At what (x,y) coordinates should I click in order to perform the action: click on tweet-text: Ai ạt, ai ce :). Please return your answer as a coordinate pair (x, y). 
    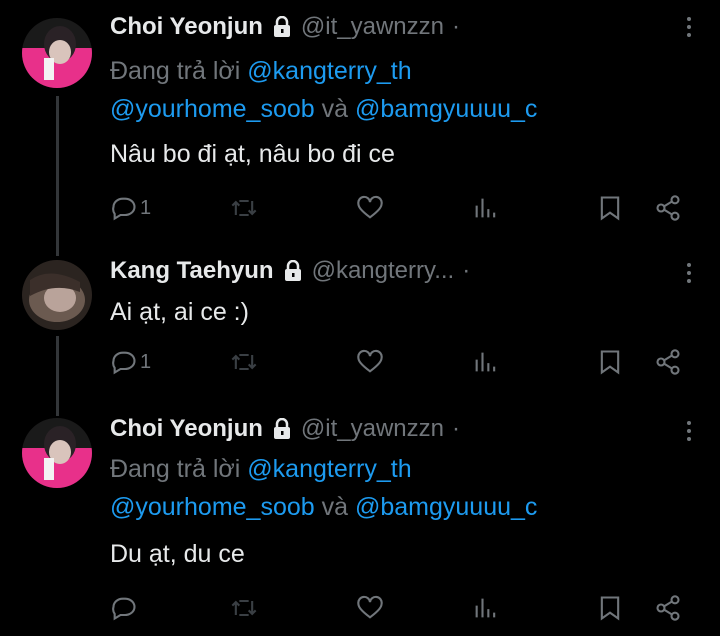
    Looking at the image, I should click on (179, 312).